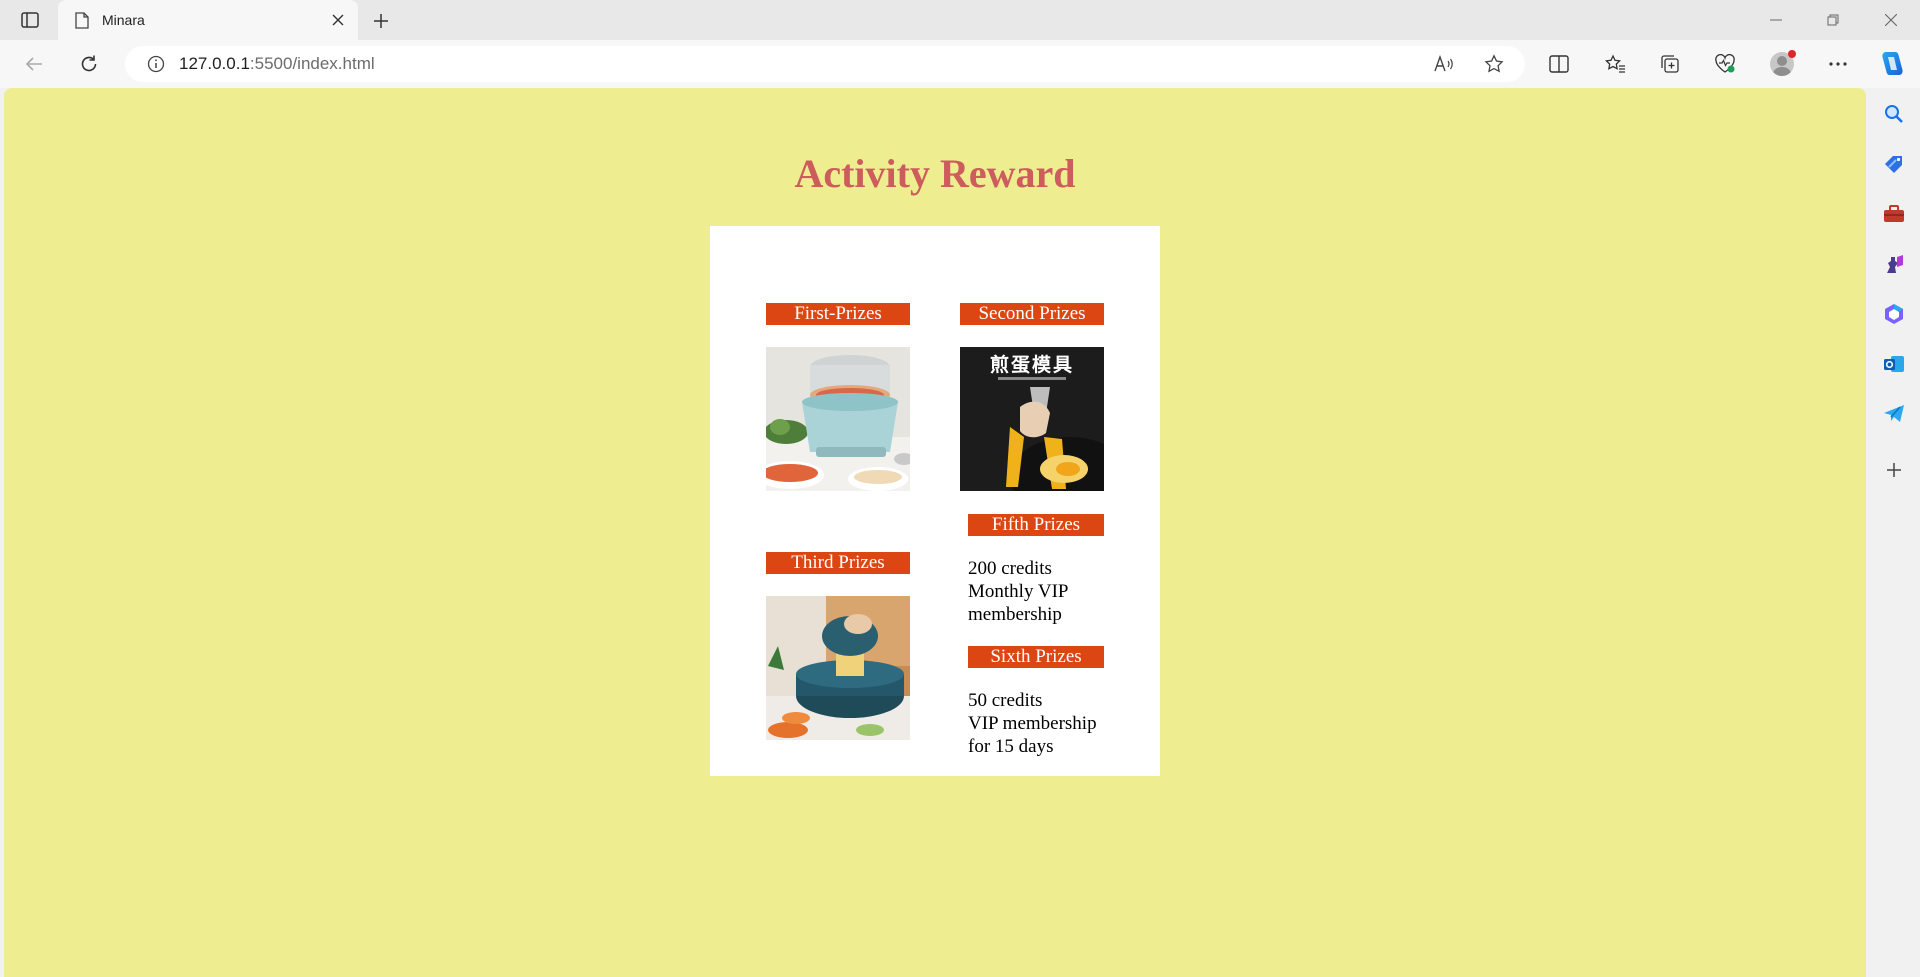 The image size is (1920, 977). What do you see at coordinates (838, 314) in the screenshot?
I see `first-prize-label: First-Prizes` at bounding box center [838, 314].